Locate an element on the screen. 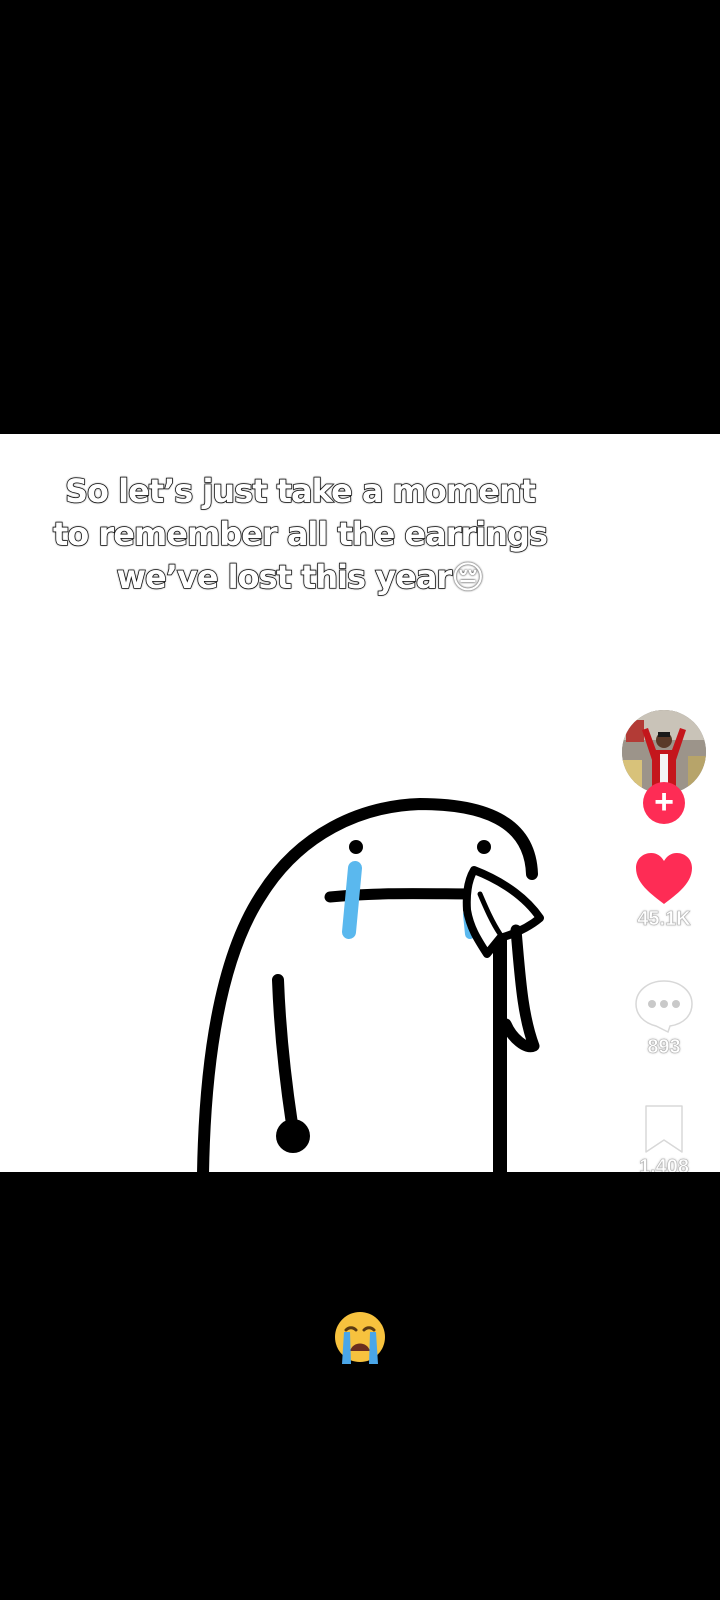 The height and width of the screenshot is (1600, 720). crying-face-icon is located at coordinates (360, 1338).